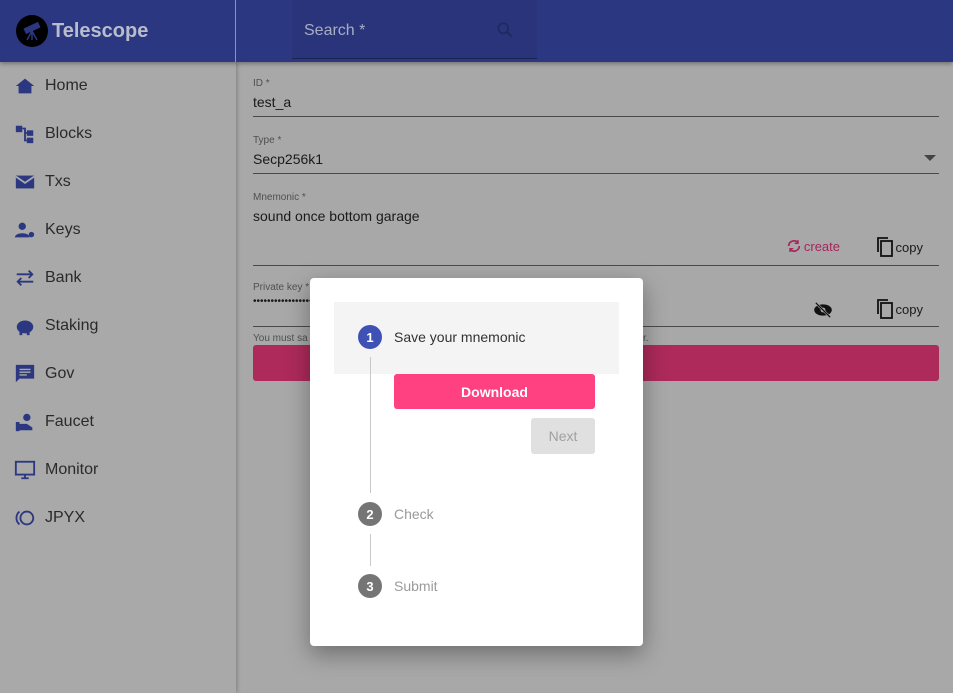  Describe the element at coordinates (414, 514) in the screenshot. I see `step-2-label: Check` at that location.